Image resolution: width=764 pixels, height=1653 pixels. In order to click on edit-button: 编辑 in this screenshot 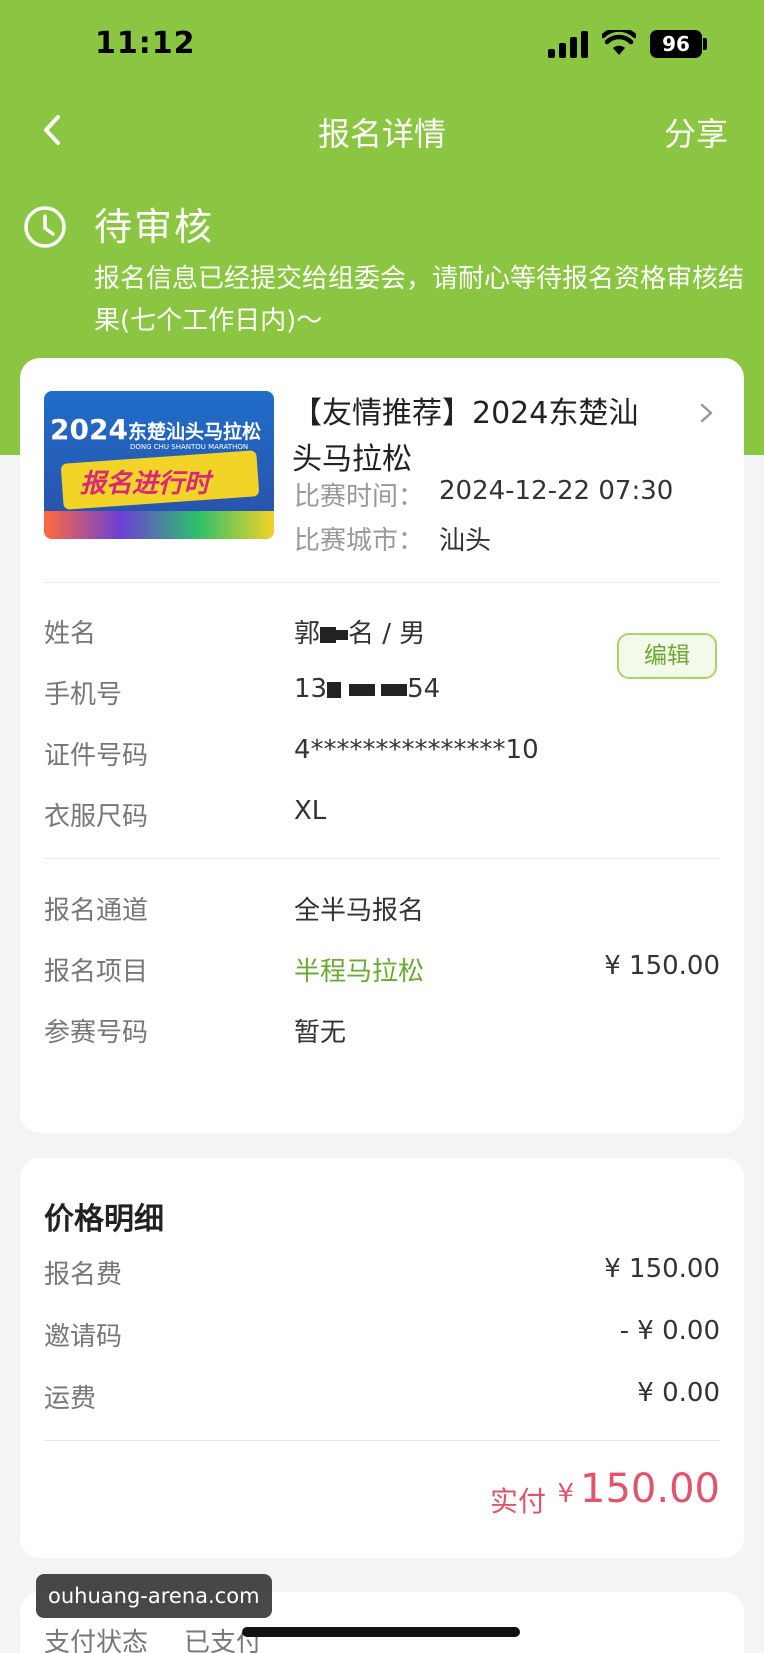, I will do `click(667, 656)`.